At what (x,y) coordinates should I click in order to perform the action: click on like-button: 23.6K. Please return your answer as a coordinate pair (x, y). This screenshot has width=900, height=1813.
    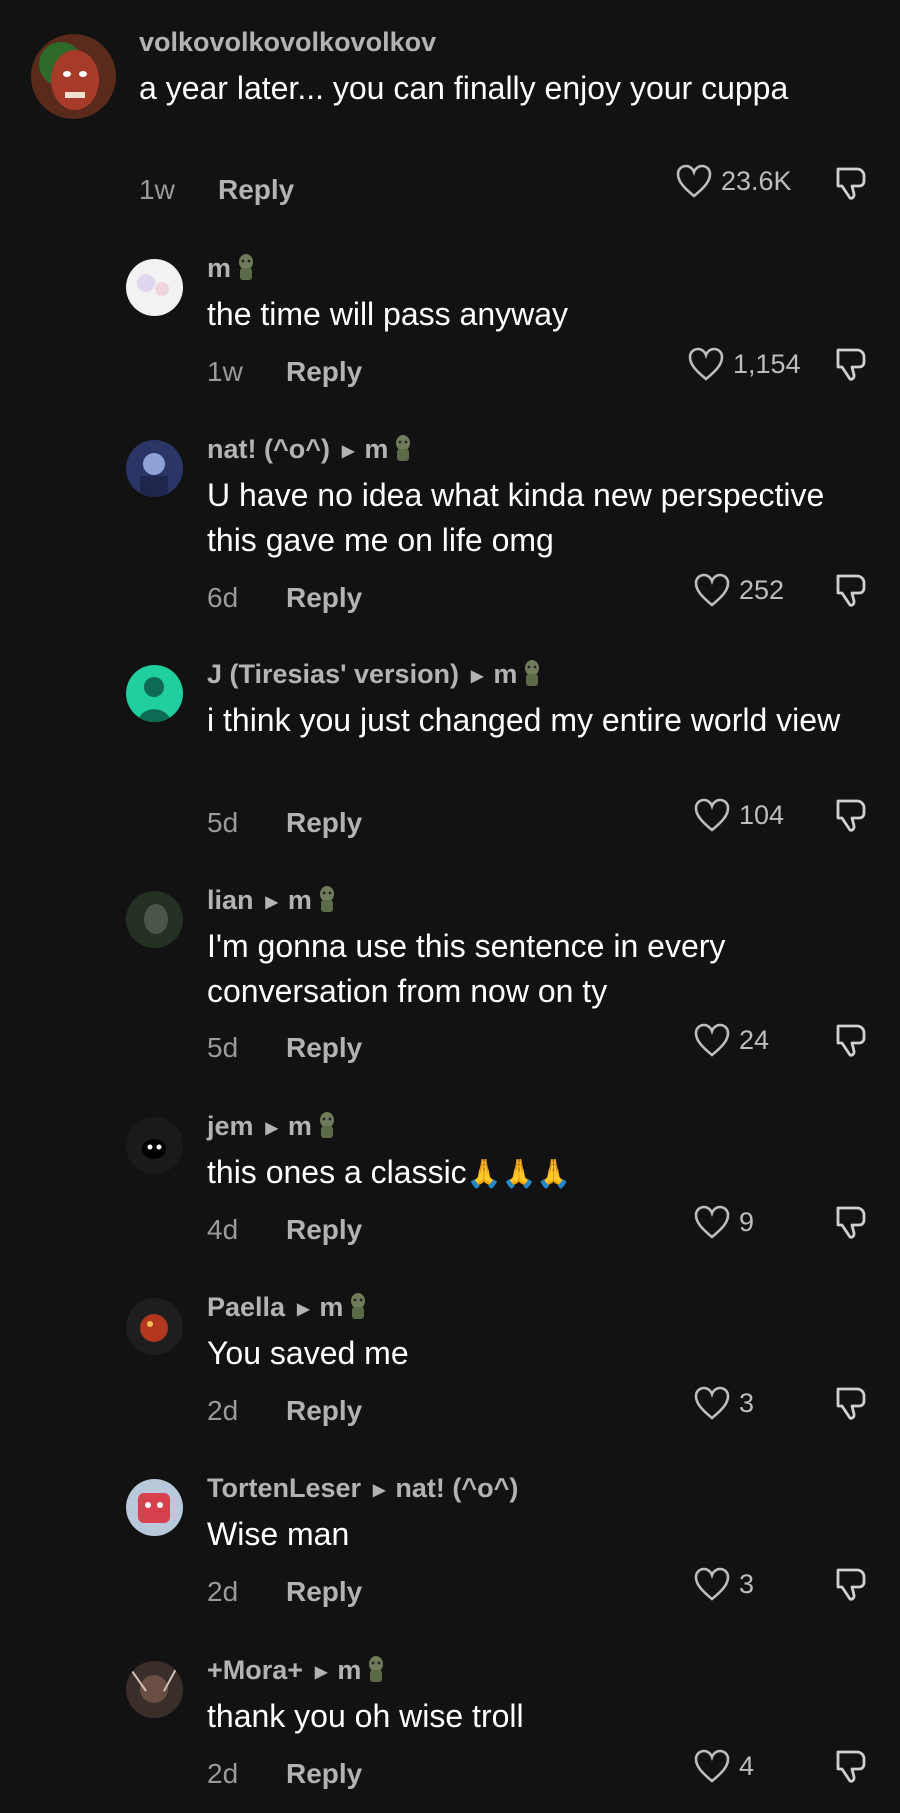
    Looking at the image, I should click on (733, 181).